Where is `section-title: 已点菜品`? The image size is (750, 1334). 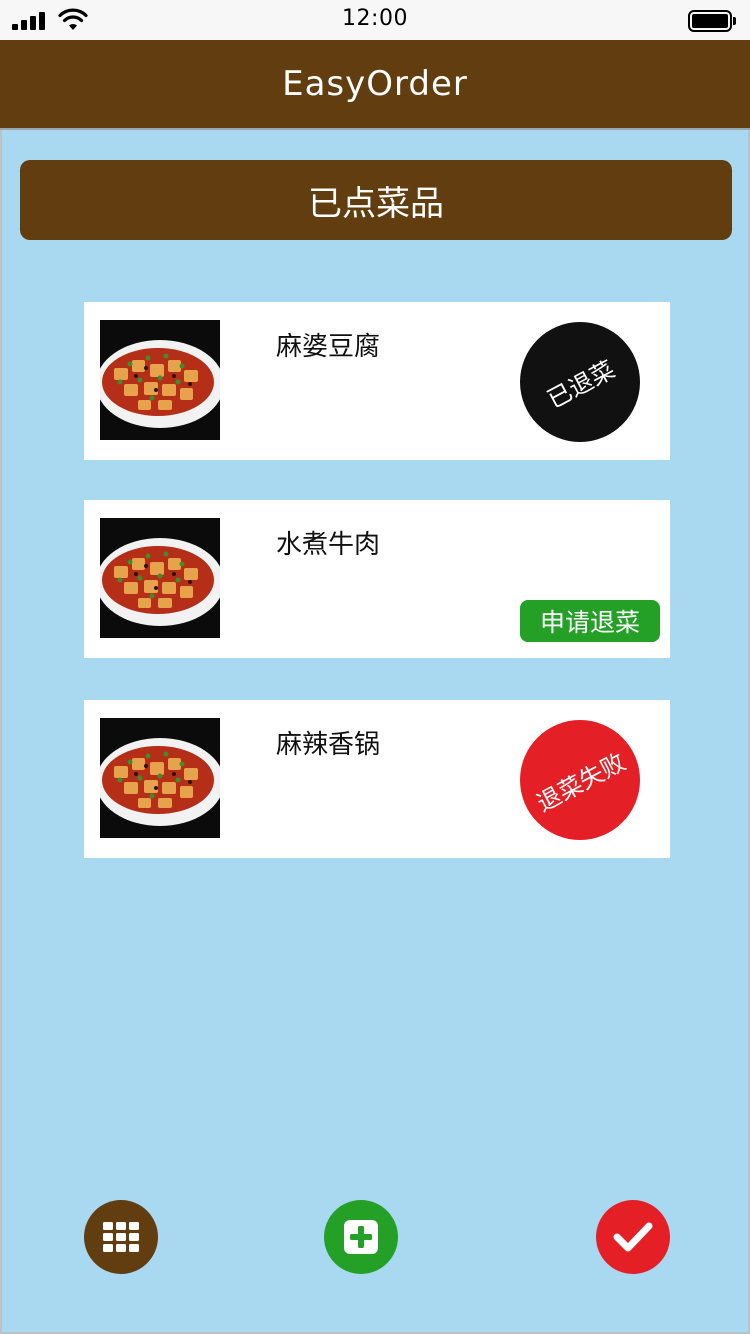 section-title: 已点菜品 is located at coordinates (376, 203).